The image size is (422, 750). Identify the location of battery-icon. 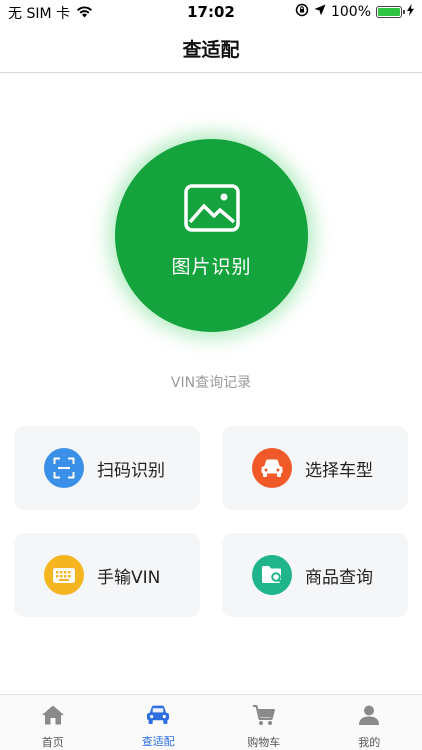
(390, 12).